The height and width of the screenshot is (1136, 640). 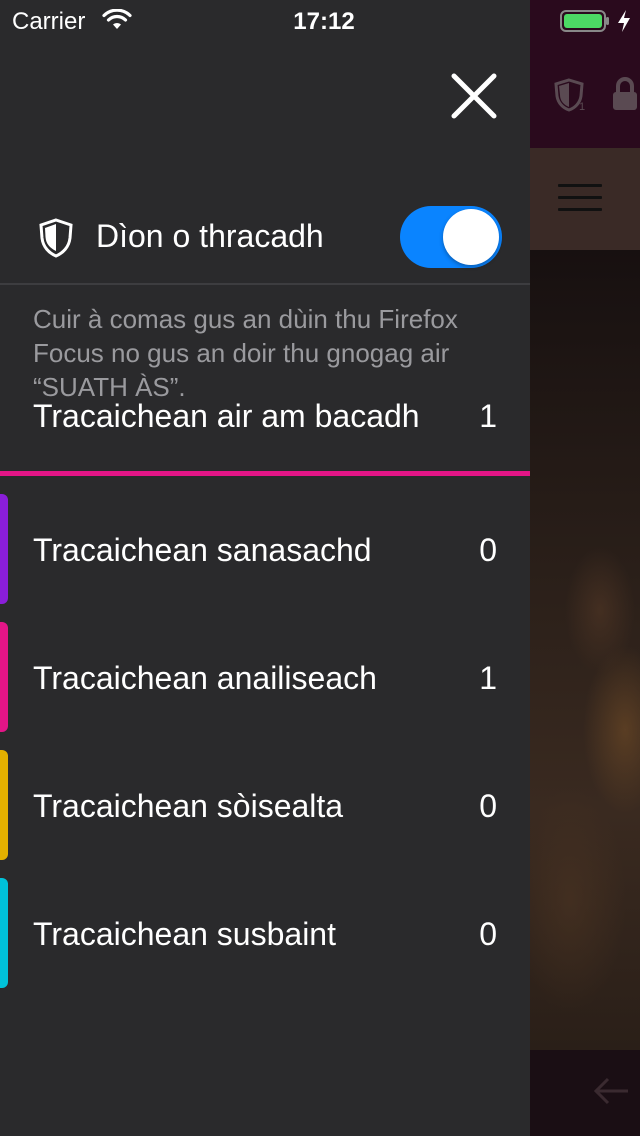 What do you see at coordinates (226, 416) in the screenshot?
I see `blocked-trackers-label: Tracaichean air am bacadh` at bounding box center [226, 416].